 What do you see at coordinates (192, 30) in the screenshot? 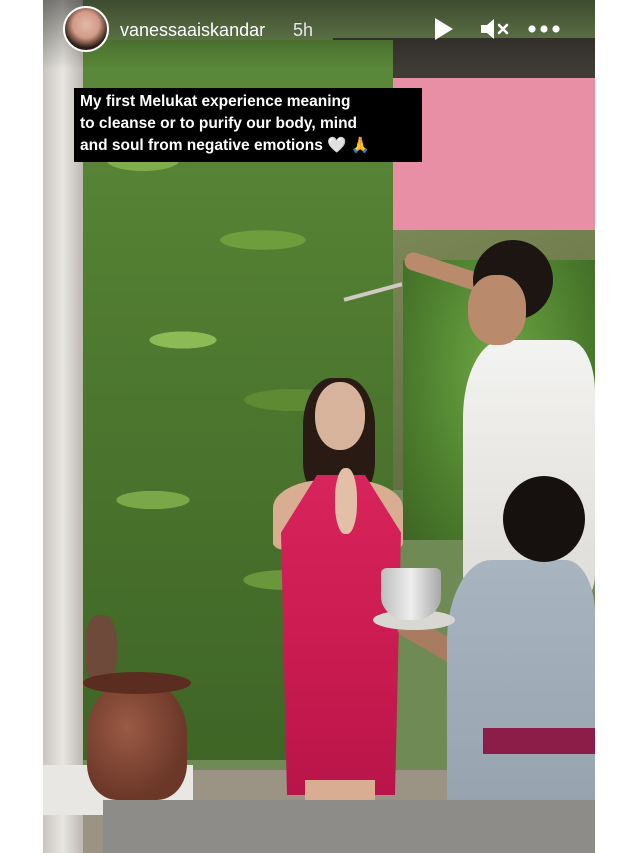
I see `story-username: vanessaaiskandar` at bounding box center [192, 30].